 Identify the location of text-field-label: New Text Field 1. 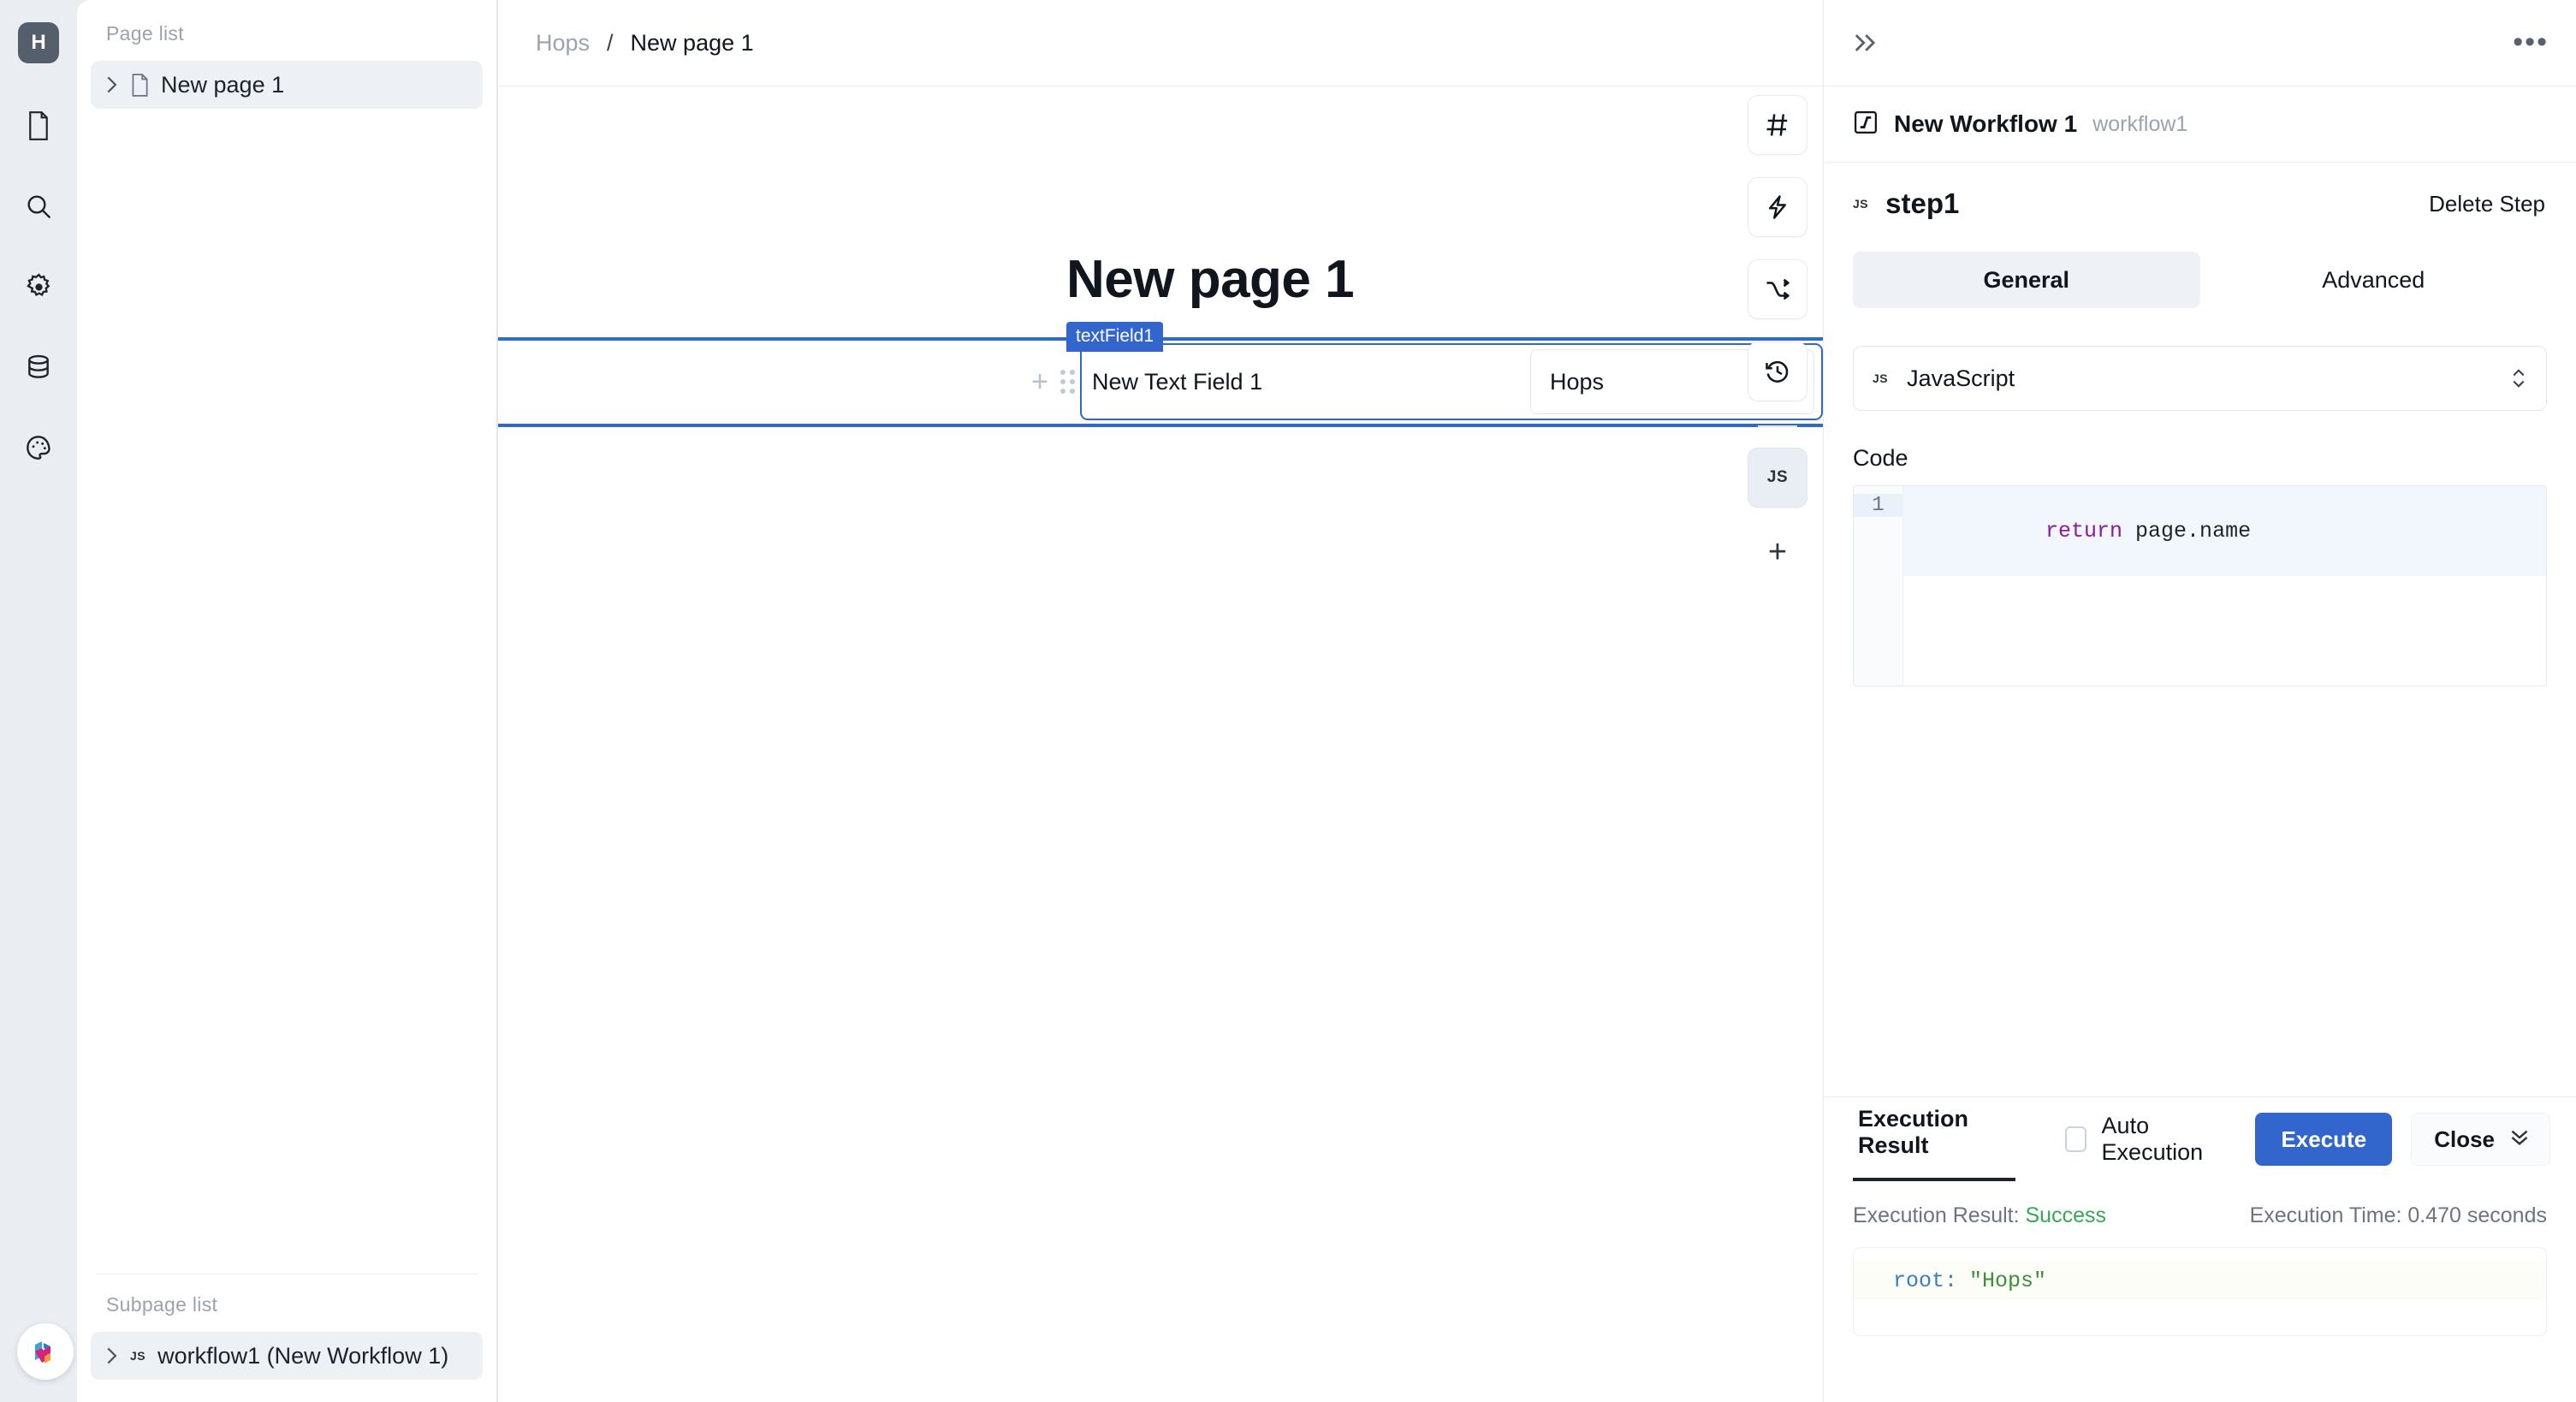
(1177, 381).